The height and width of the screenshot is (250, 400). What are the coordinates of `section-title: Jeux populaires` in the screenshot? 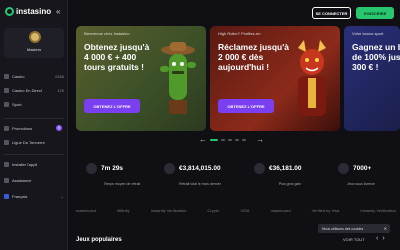 It's located at (99, 240).